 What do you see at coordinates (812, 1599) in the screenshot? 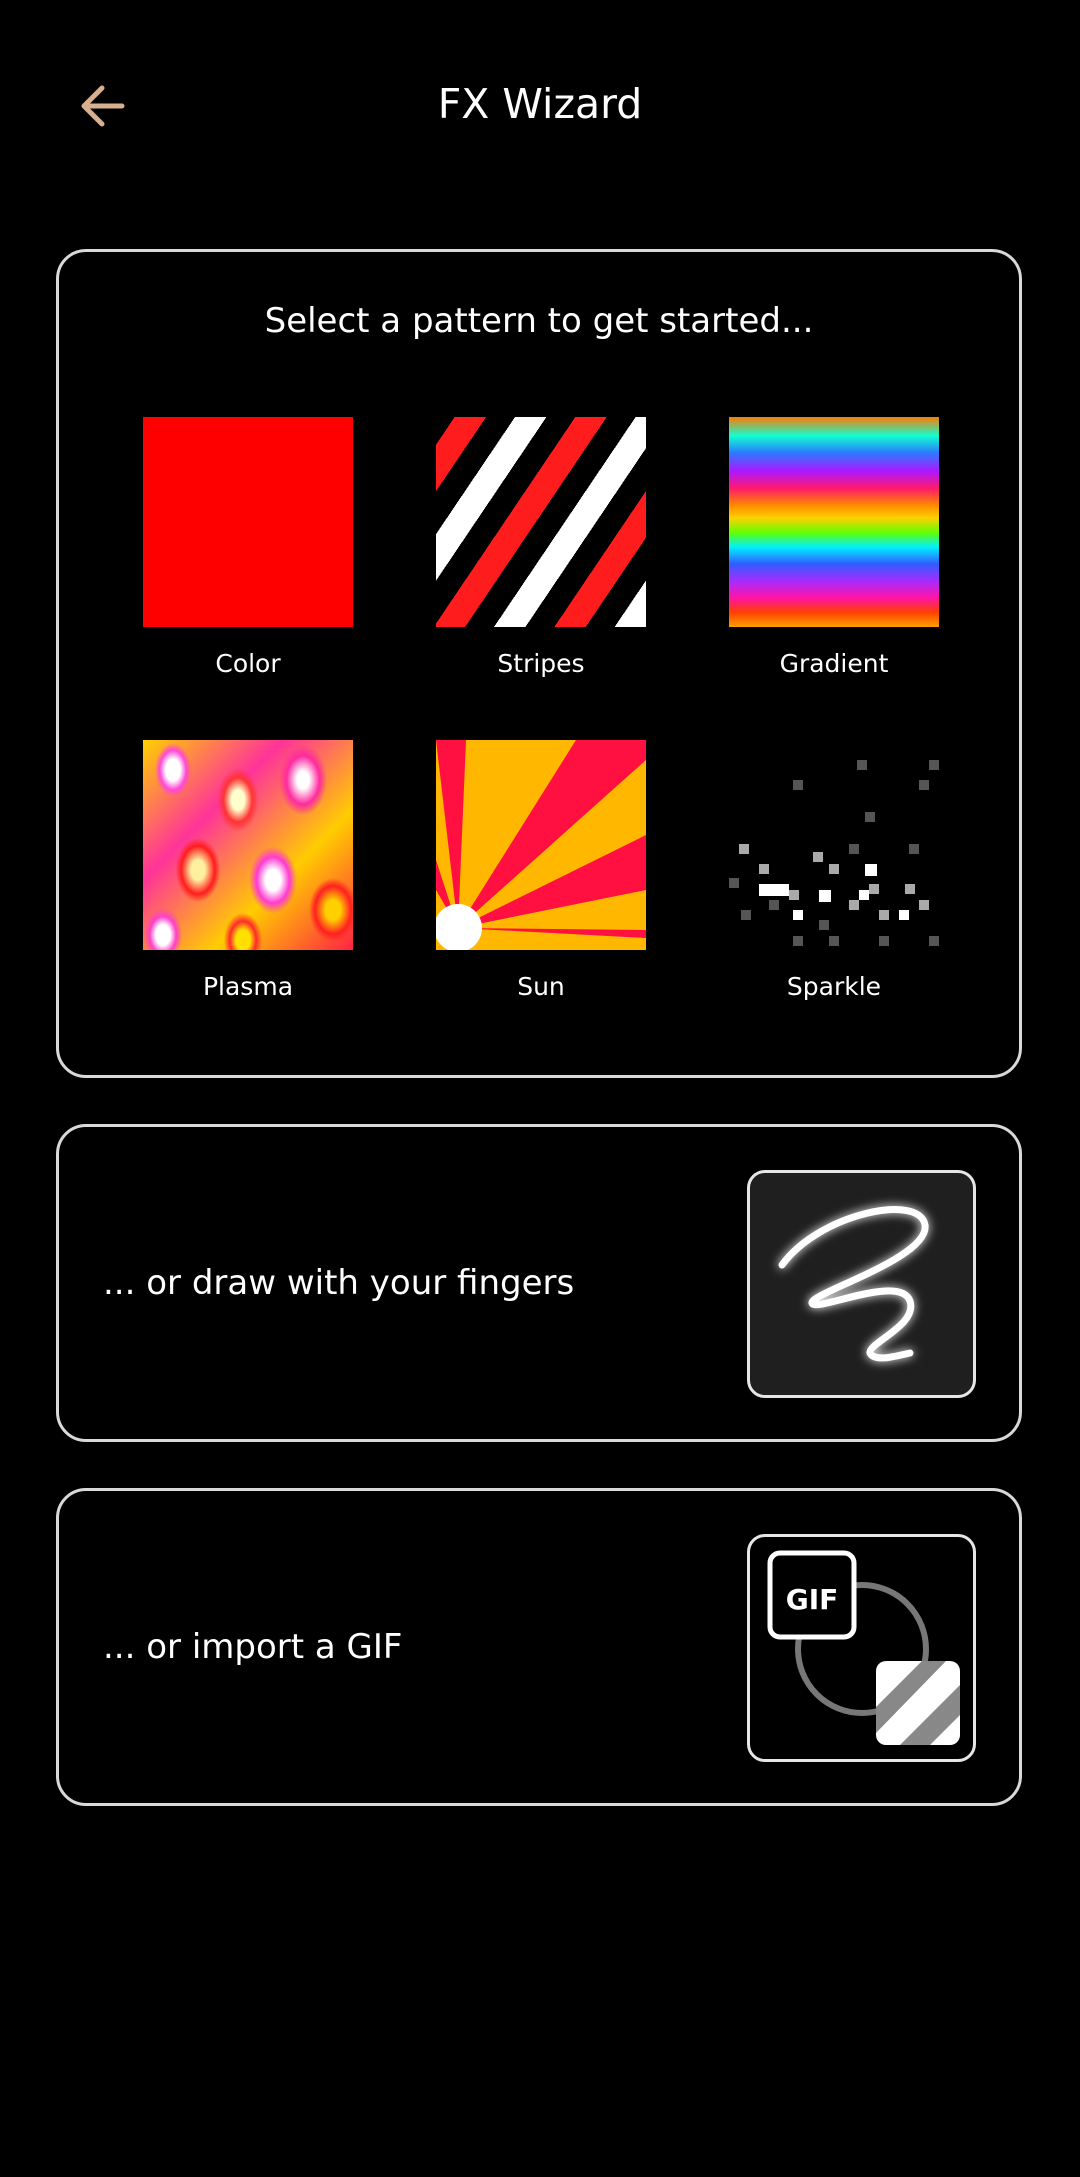
I see `gif-badge-text: GIF` at bounding box center [812, 1599].